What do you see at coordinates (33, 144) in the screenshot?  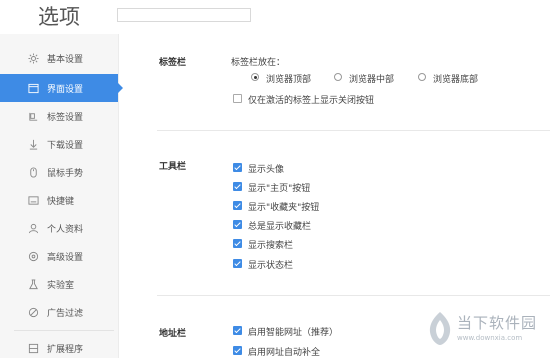 I see `download-icon` at bounding box center [33, 144].